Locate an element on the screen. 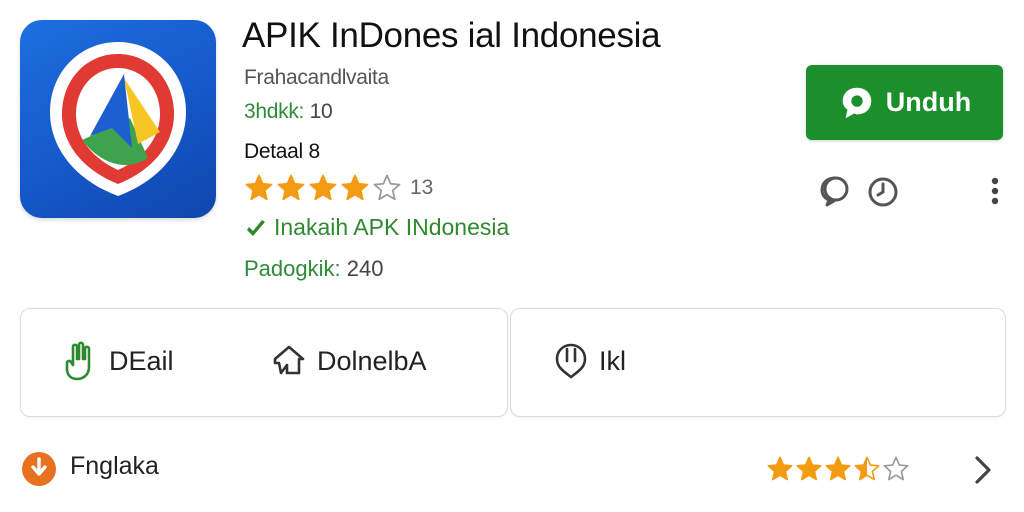  leaf-check-icon is located at coordinates (256, 227).